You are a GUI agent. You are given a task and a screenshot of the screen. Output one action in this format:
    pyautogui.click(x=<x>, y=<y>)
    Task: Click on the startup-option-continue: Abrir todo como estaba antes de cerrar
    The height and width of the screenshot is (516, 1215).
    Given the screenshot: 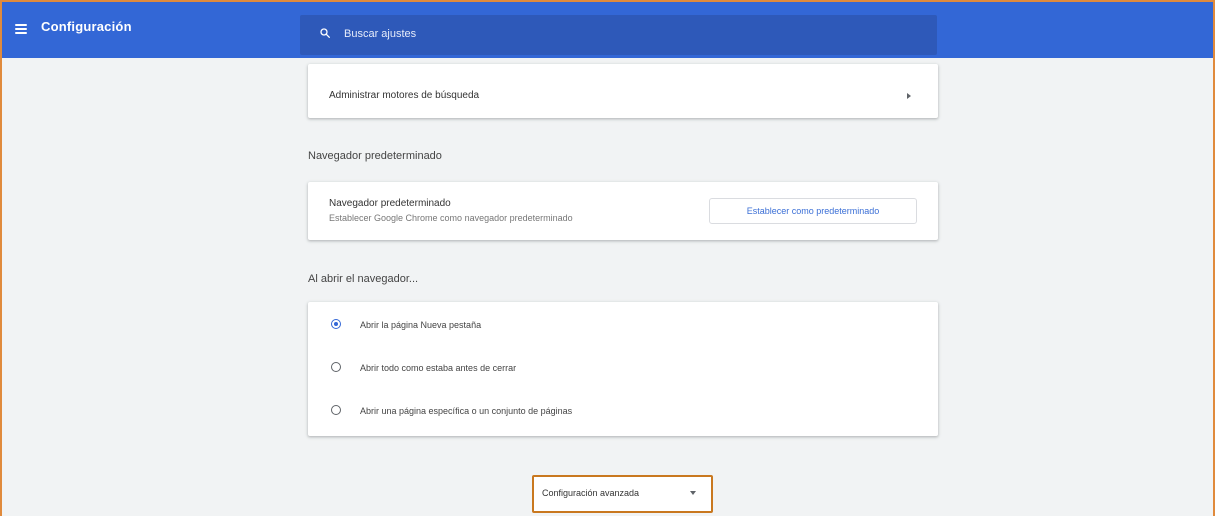 What is the action you would take?
    pyautogui.click(x=623, y=369)
    